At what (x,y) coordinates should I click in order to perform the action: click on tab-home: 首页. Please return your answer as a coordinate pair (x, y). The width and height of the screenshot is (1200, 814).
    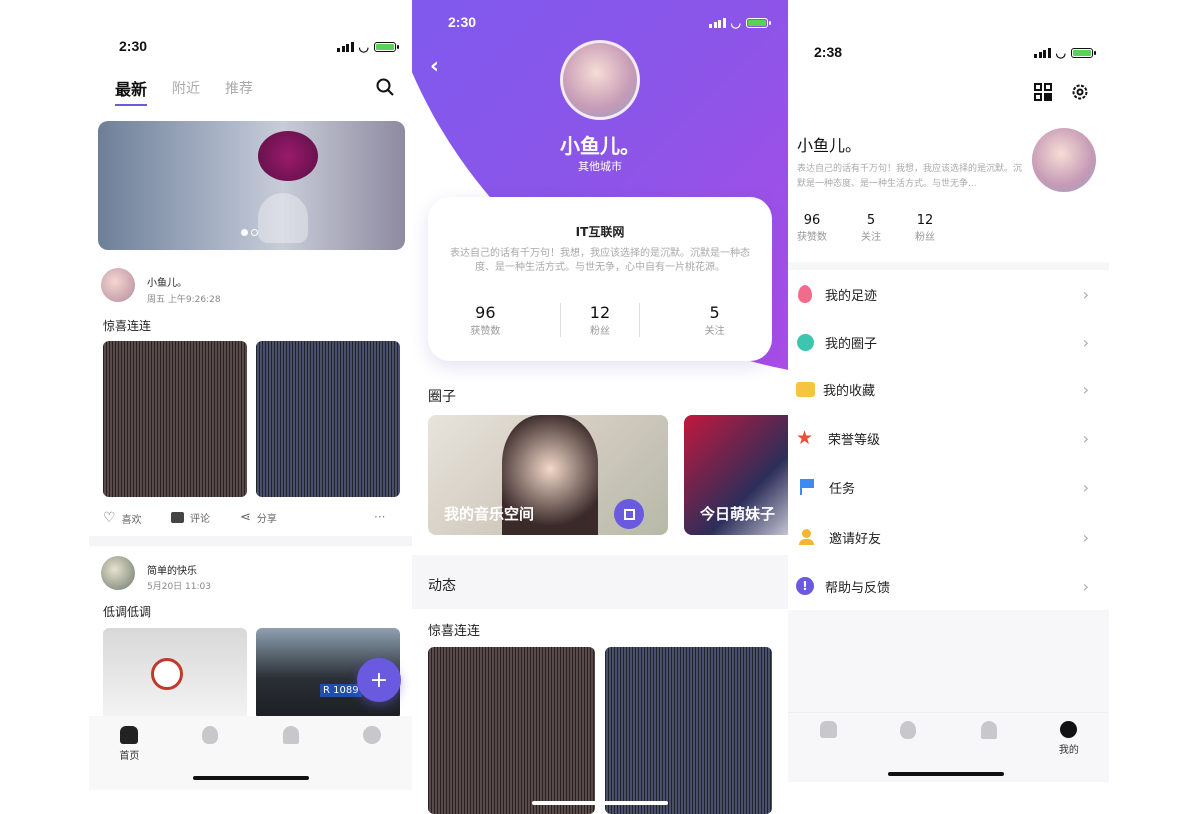
    Looking at the image, I should click on (129, 744).